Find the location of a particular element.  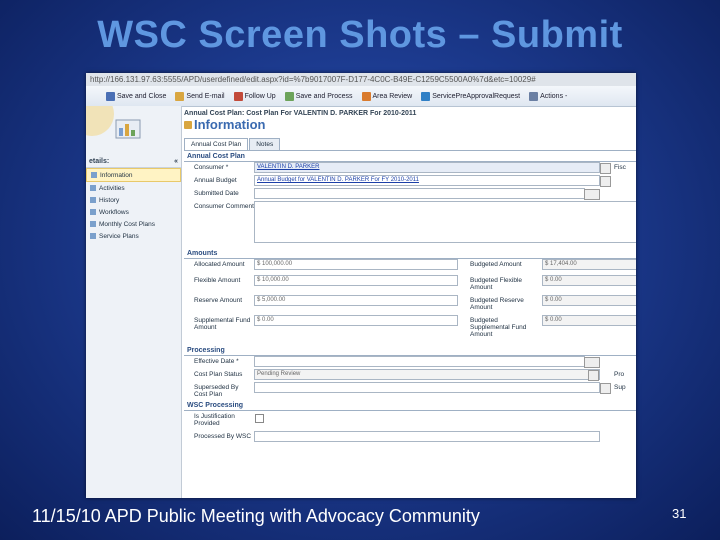

budgeted-supplemental-field: $ 0.00 is located at coordinates (589, 320).